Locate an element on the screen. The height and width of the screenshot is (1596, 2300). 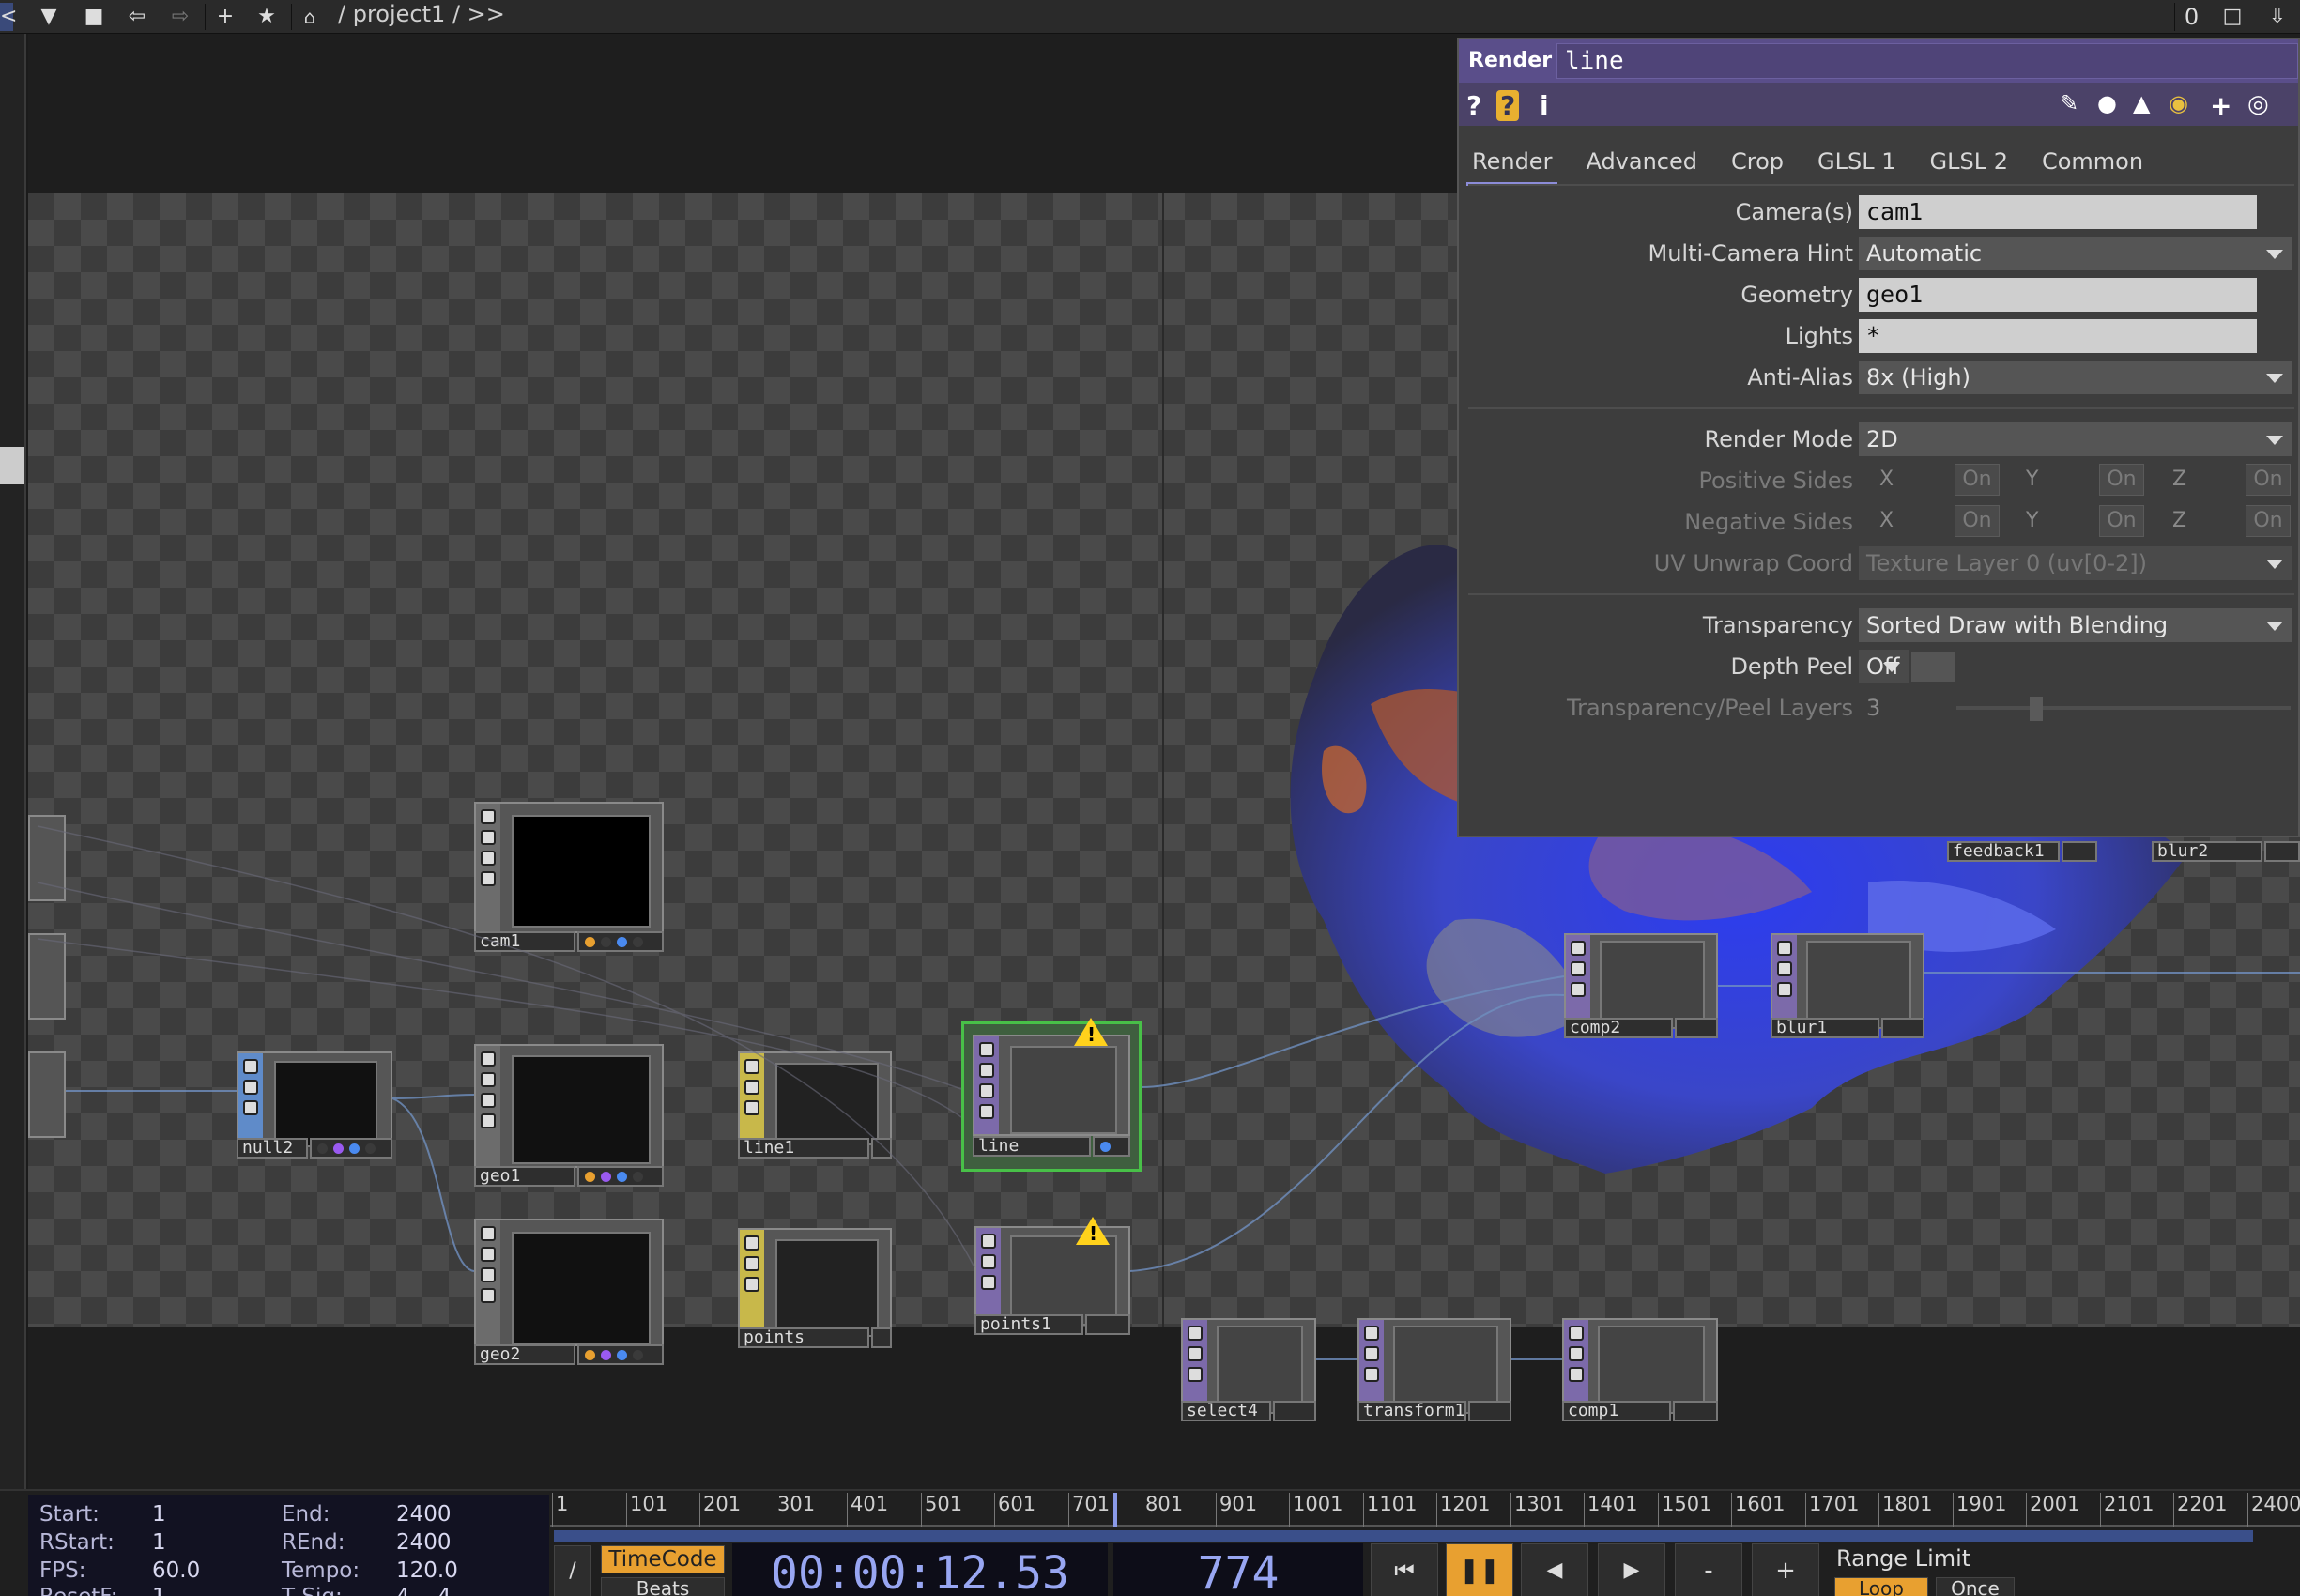
home-icon: ⌂ is located at coordinates (310, 17).